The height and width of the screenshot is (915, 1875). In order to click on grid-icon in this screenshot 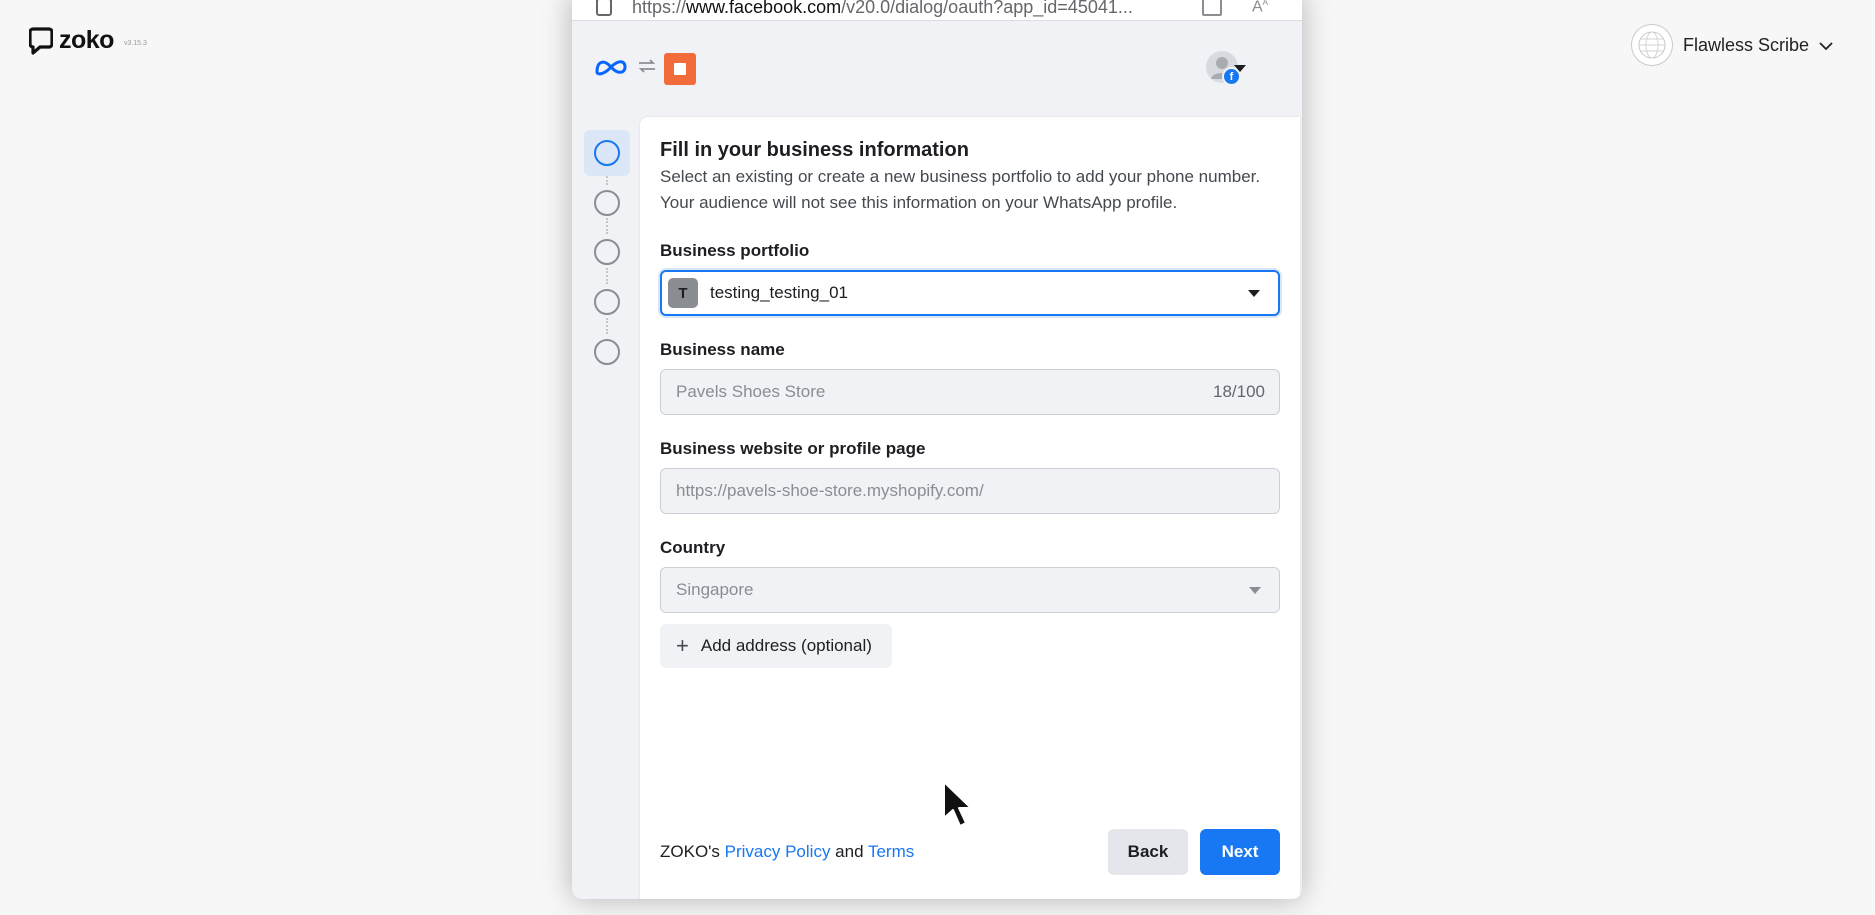, I will do `click(1212, 8)`.